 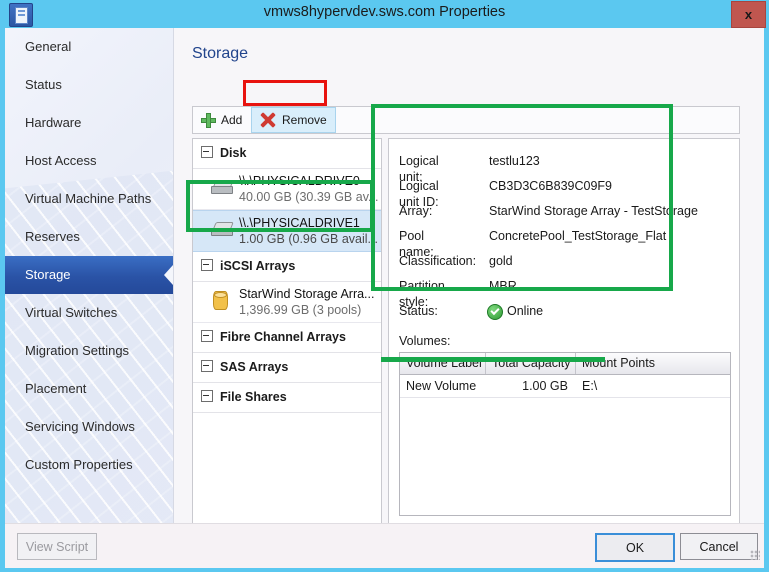 What do you see at coordinates (418, 311) in the screenshot?
I see `detail-key: Status:` at bounding box center [418, 311].